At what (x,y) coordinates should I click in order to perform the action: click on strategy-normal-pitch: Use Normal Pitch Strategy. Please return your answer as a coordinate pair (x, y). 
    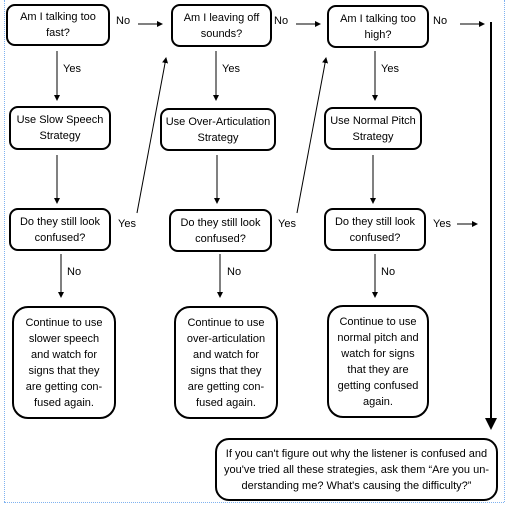
    Looking at the image, I should click on (373, 128).